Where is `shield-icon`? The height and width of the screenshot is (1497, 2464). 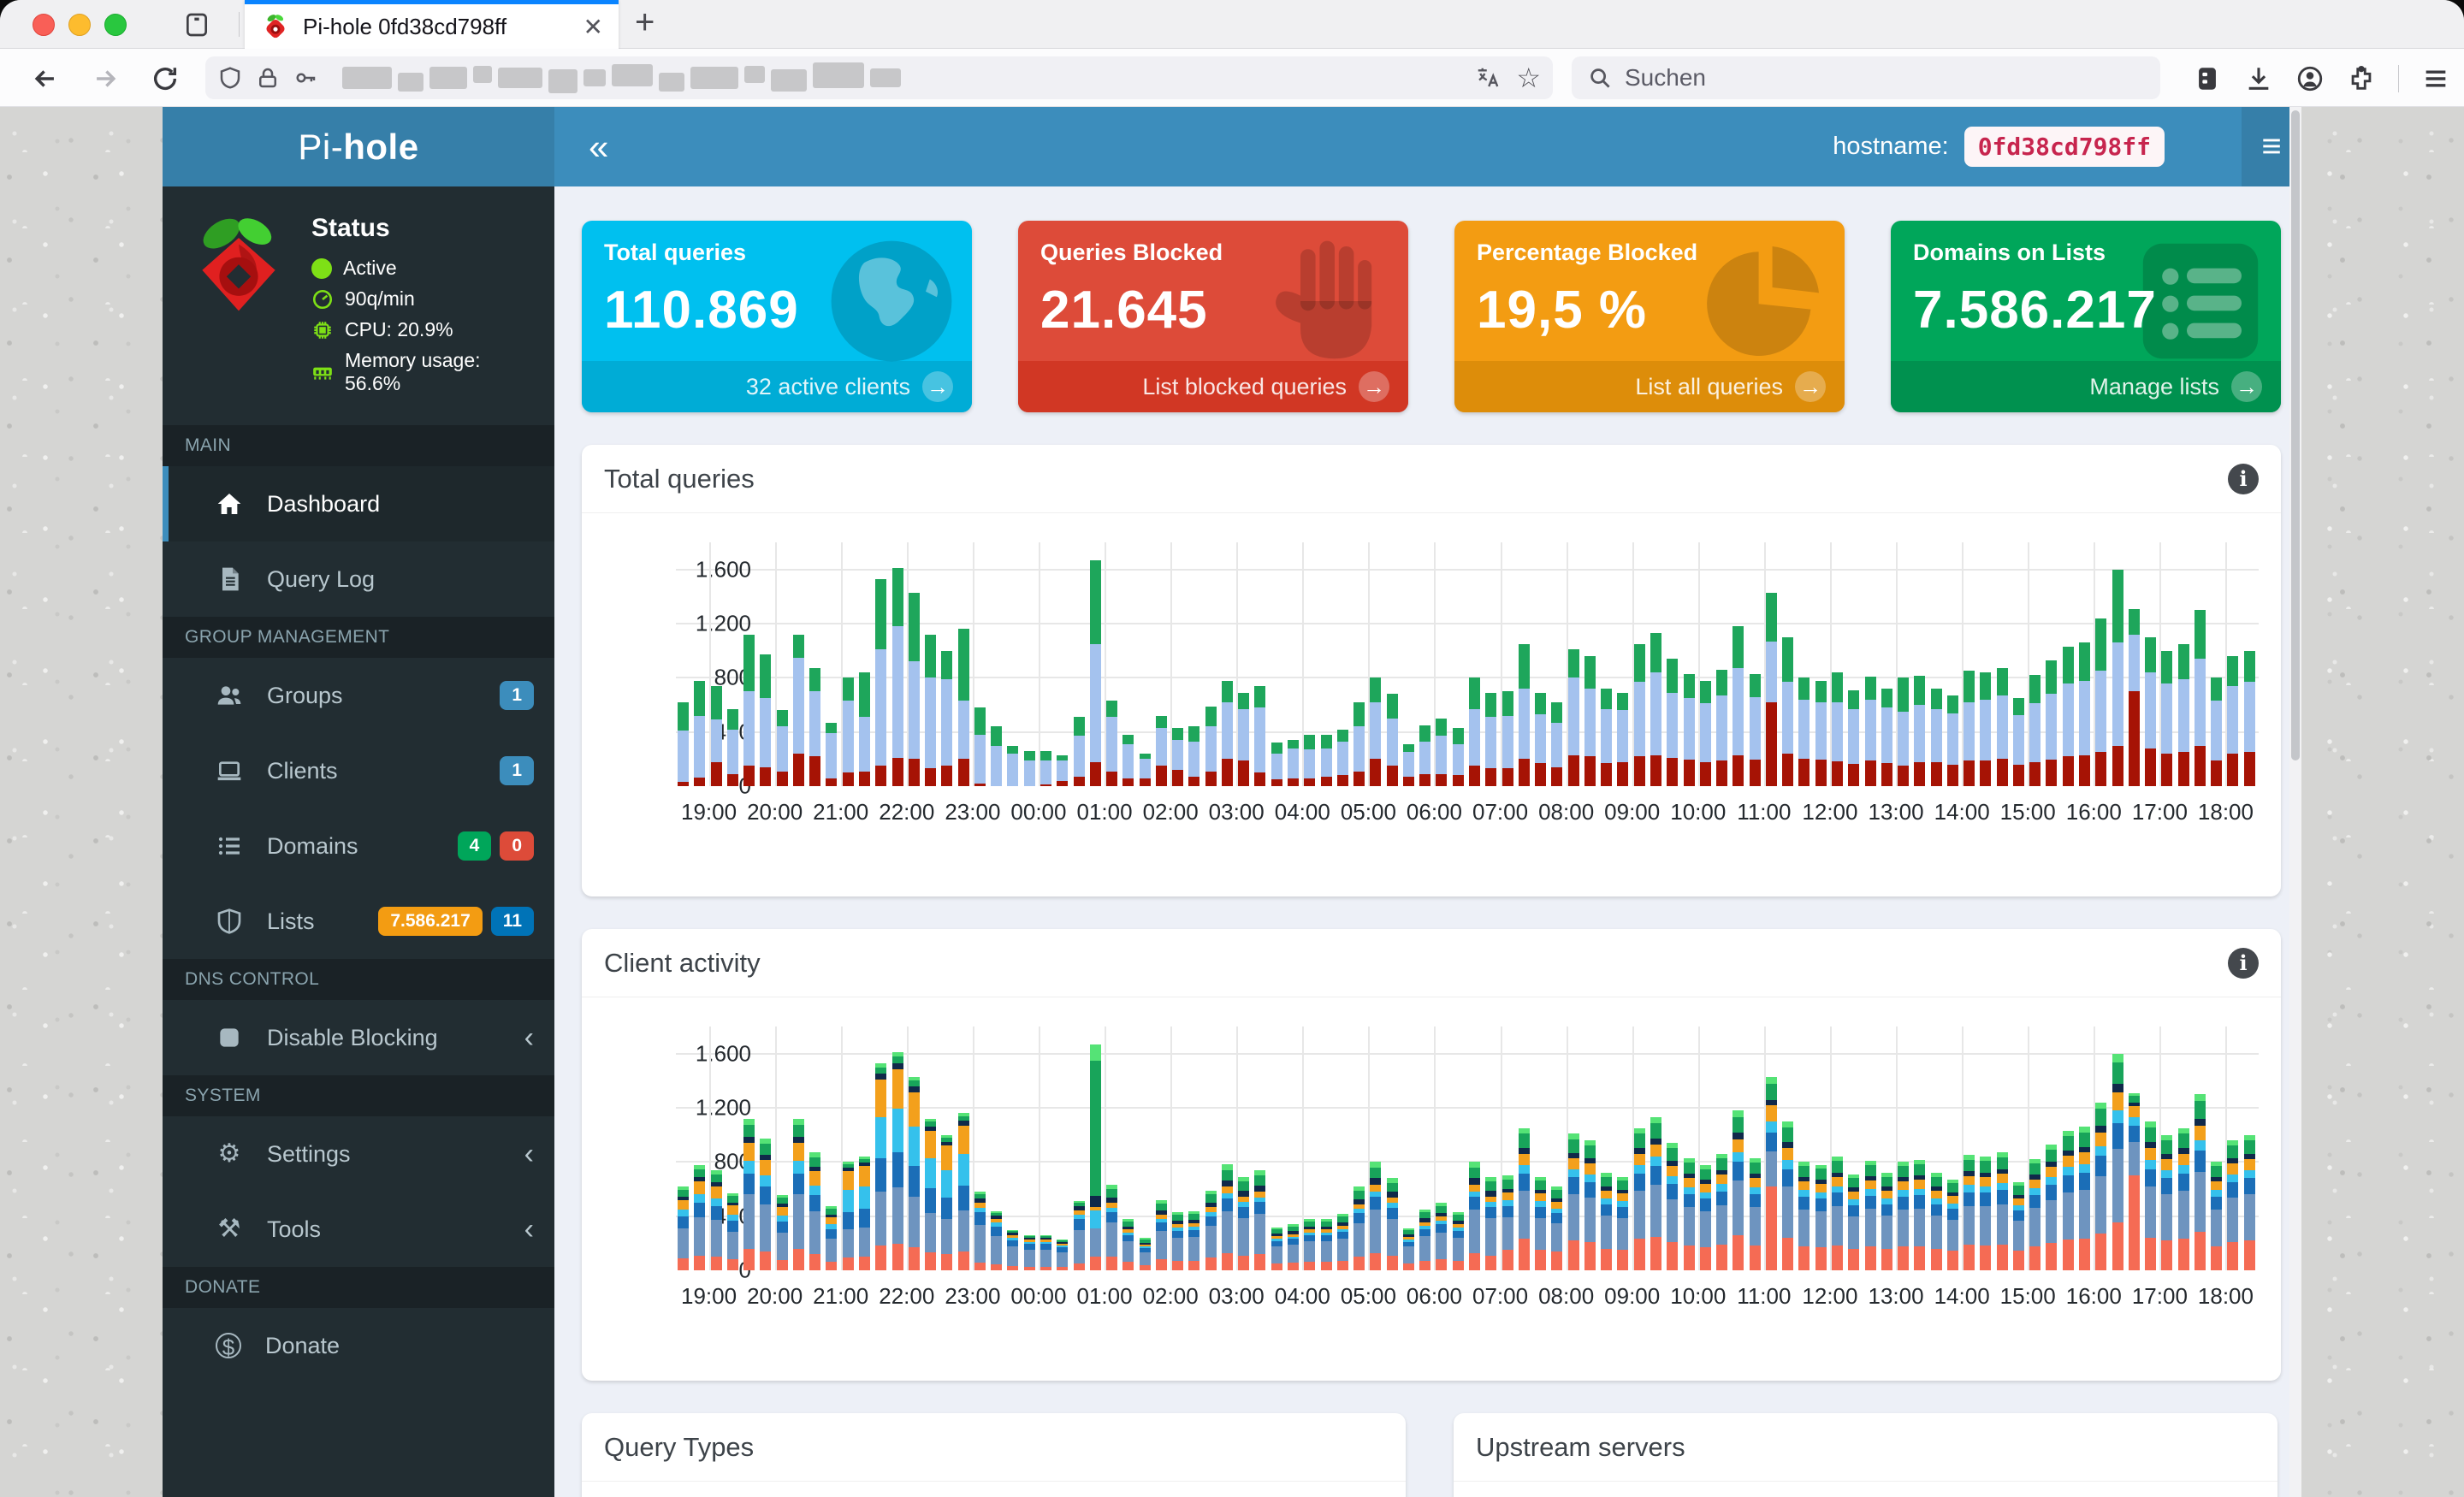 shield-icon is located at coordinates (230, 78).